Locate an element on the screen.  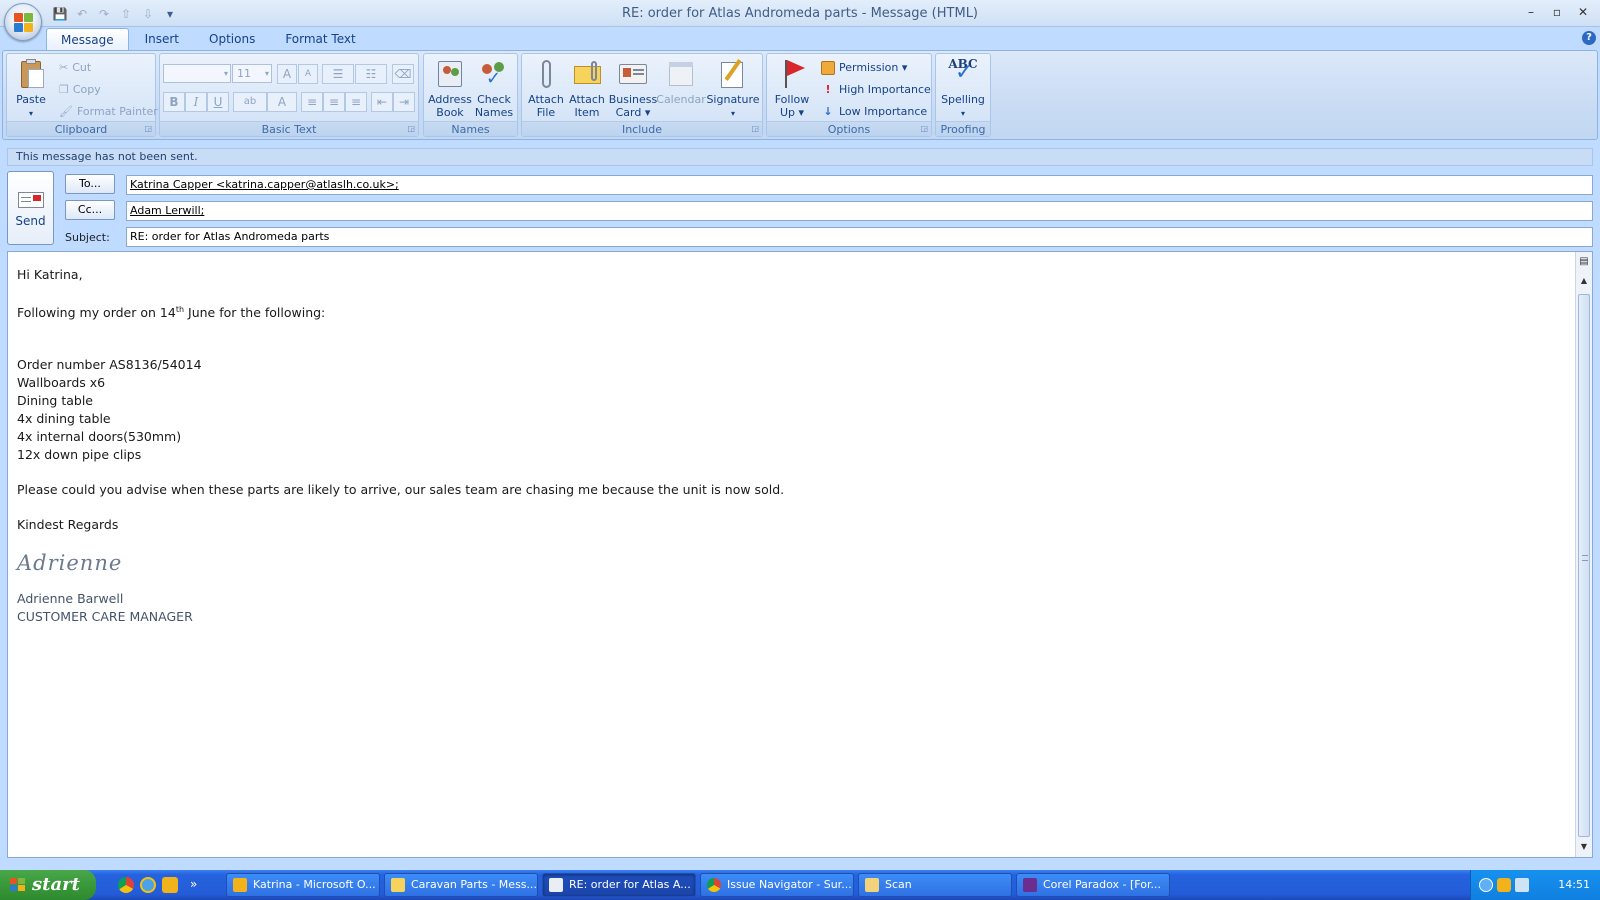
minimize-button: – is located at coordinates (1531, 12).